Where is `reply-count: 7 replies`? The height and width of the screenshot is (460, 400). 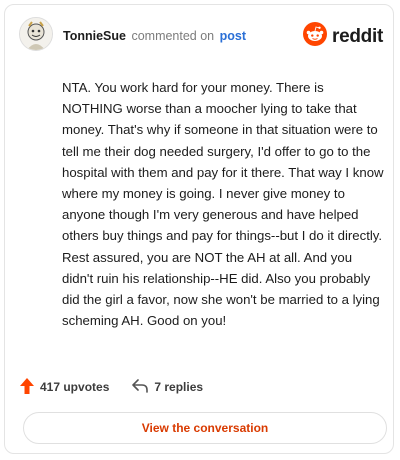
reply-count: 7 replies is located at coordinates (179, 387).